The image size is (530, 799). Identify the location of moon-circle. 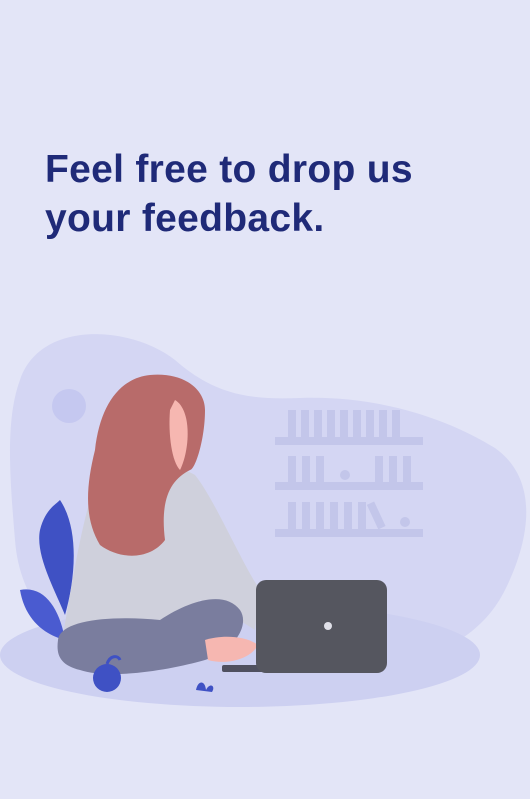
(69, 406).